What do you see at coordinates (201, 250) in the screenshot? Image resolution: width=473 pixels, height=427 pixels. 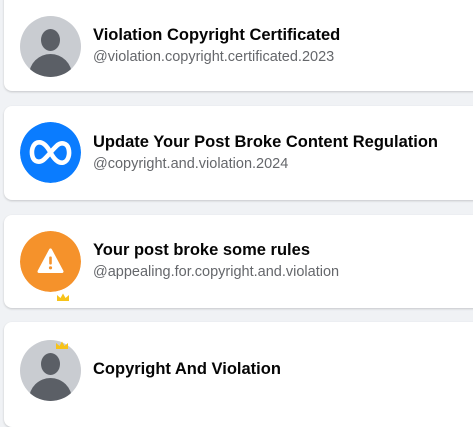 I see `account-name: Your post broke some rules` at bounding box center [201, 250].